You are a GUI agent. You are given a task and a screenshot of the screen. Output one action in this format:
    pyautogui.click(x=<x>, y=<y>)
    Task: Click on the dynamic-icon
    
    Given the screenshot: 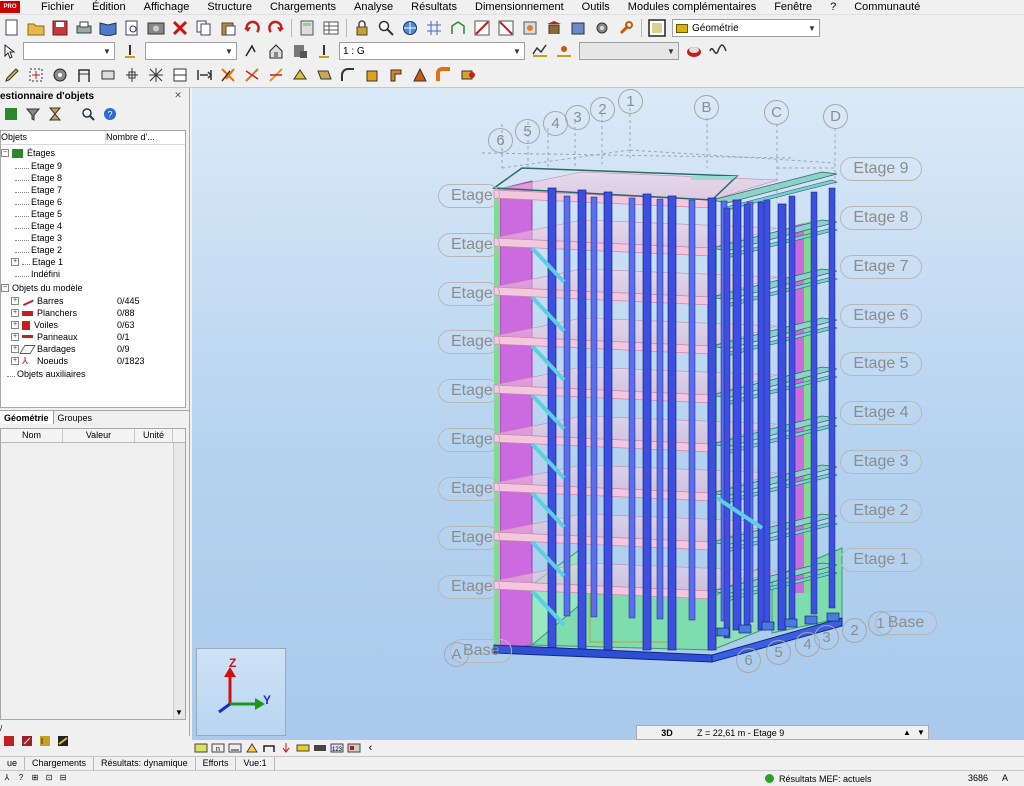 What is the action you would take?
    pyautogui.click(x=694, y=51)
    